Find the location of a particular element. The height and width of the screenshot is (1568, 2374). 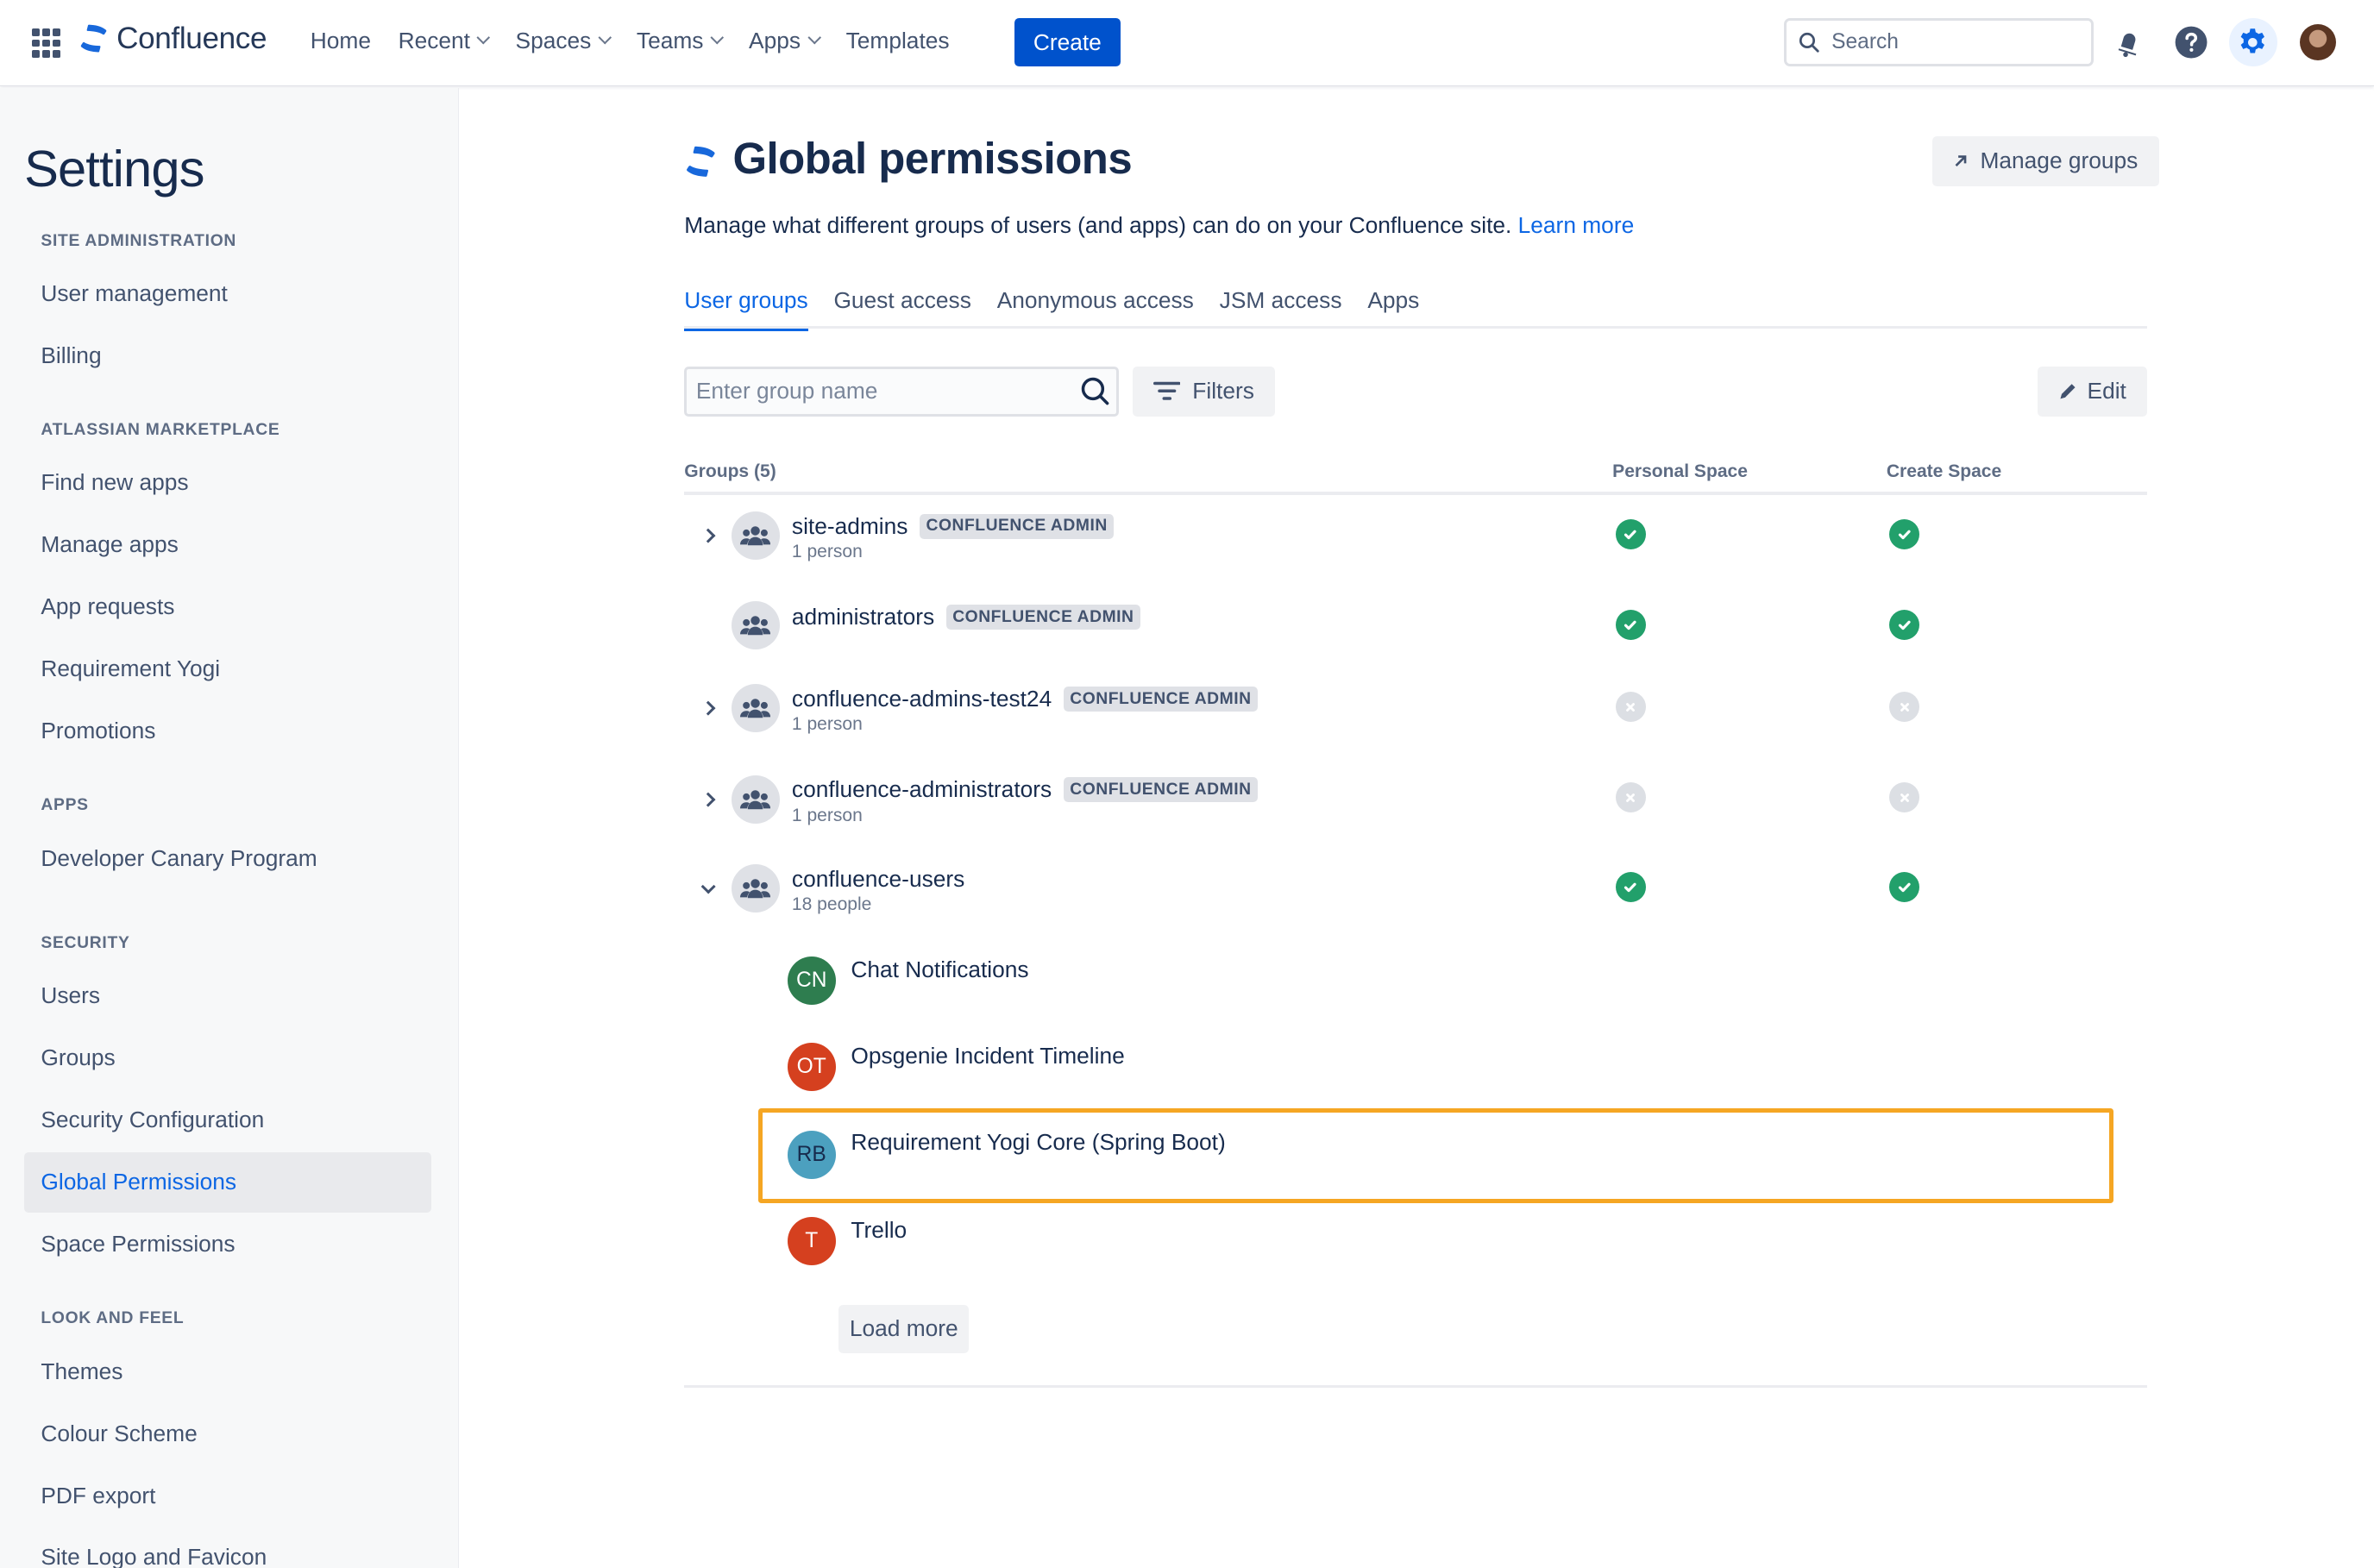

sidebar-item-space-permissions: Space Permissions is located at coordinates (228, 1244).